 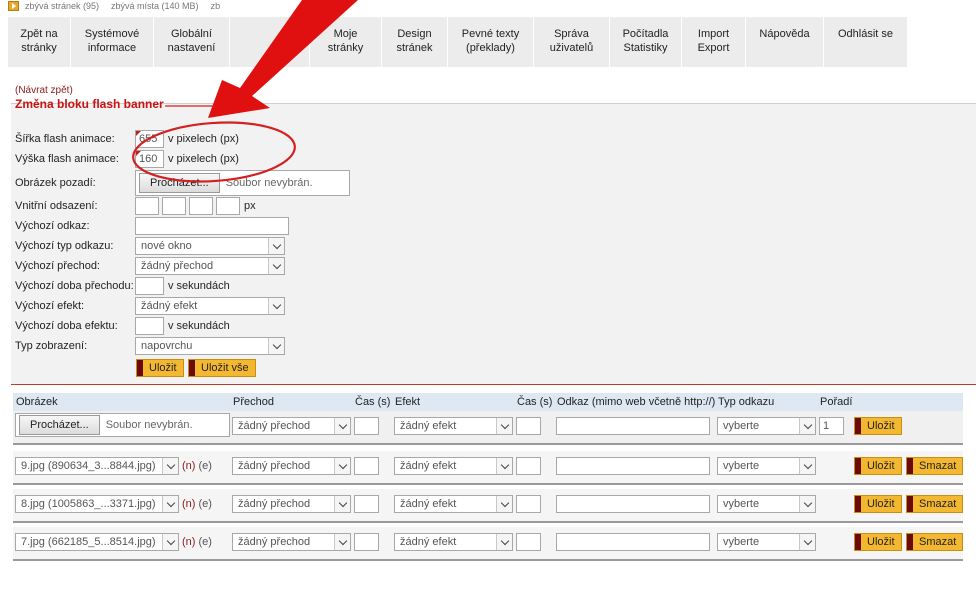 I want to click on bg-image-file: Procházet... Soubor nevybrán., so click(x=242, y=183).